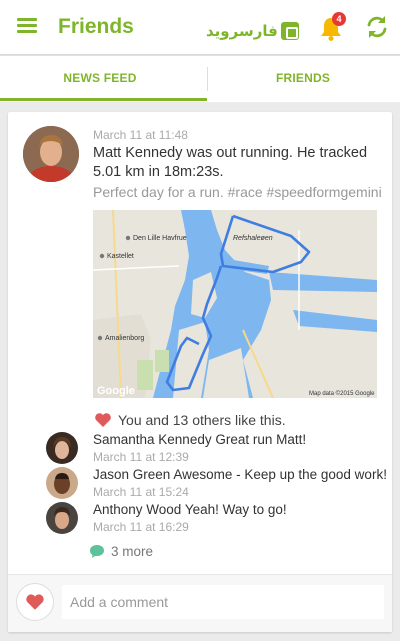 The height and width of the screenshot is (641, 400). What do you see at coordinates (132, 551) in the screenshot?
I see `more-comments-label: 3 more` at bounding box center [132, 551].